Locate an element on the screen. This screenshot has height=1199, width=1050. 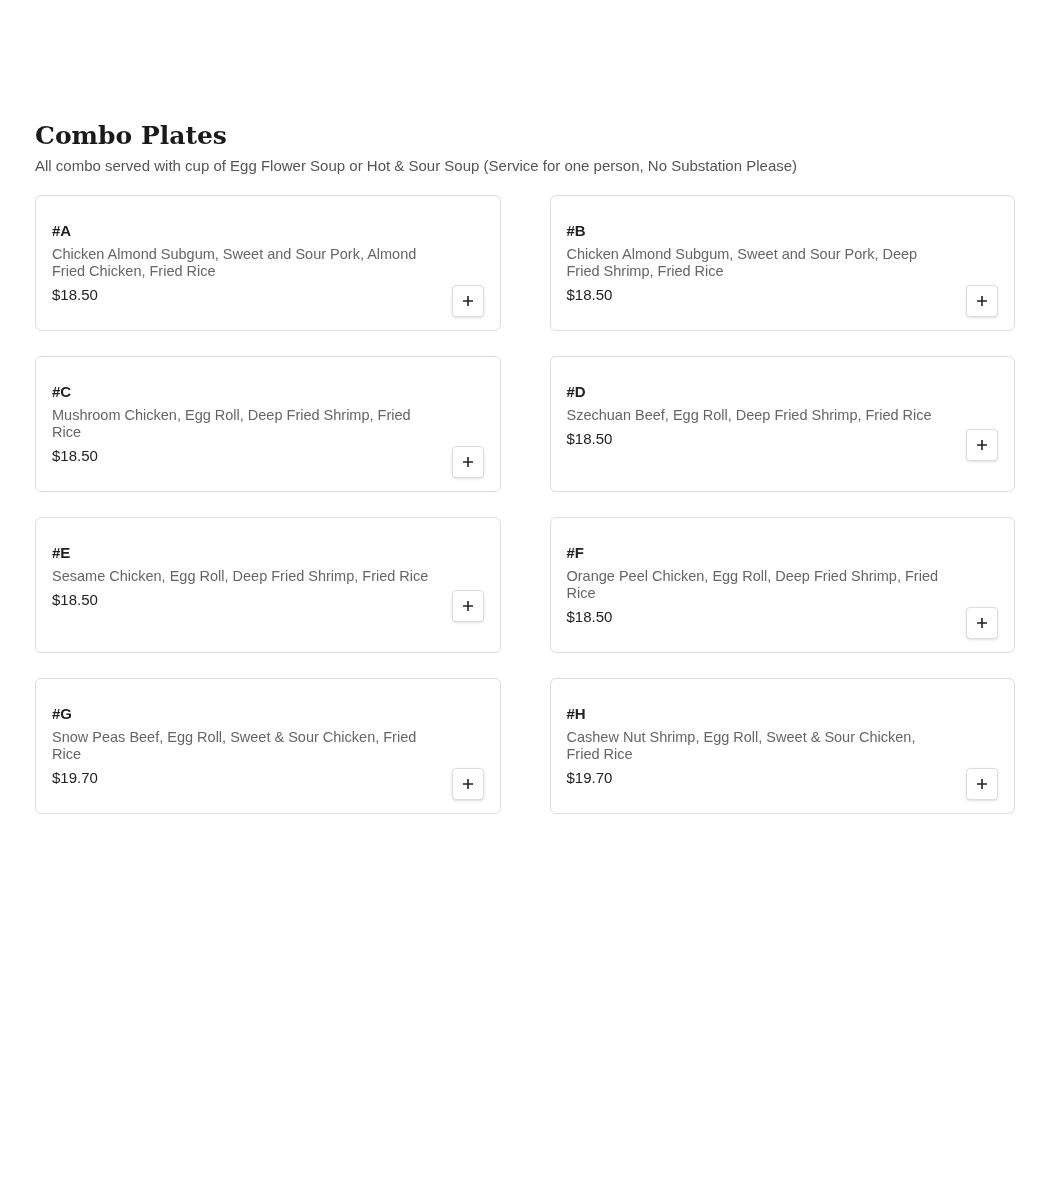
item-name: #H is located at coordinates (576, 713).